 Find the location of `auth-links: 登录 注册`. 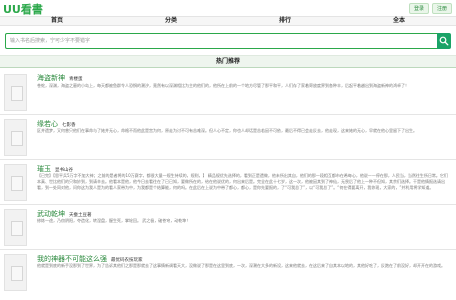

auth-links: 登录 注册 is located at coordinates (430, 8).